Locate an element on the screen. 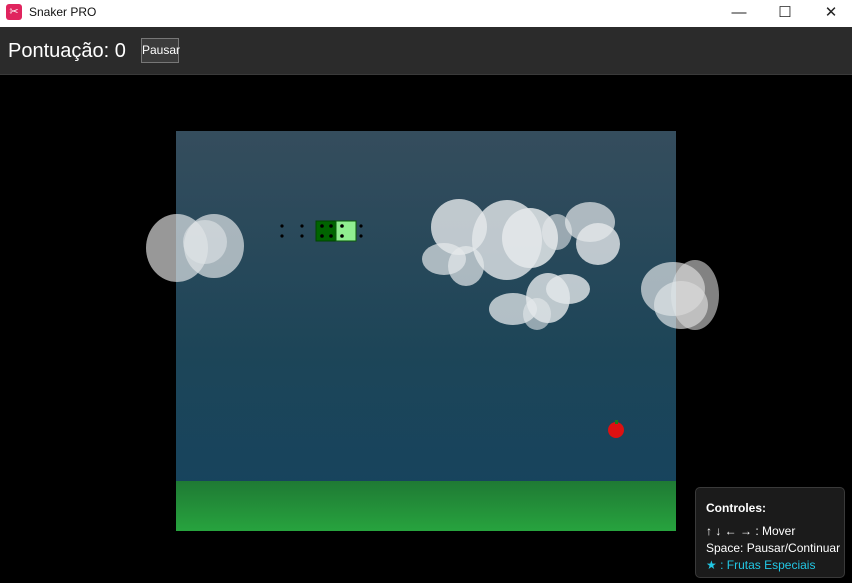 Image resolution: width=852 pixels, height=583 pixels. controls-pause: Space: Pausar/Continuar is located at coordinates (773, 548).